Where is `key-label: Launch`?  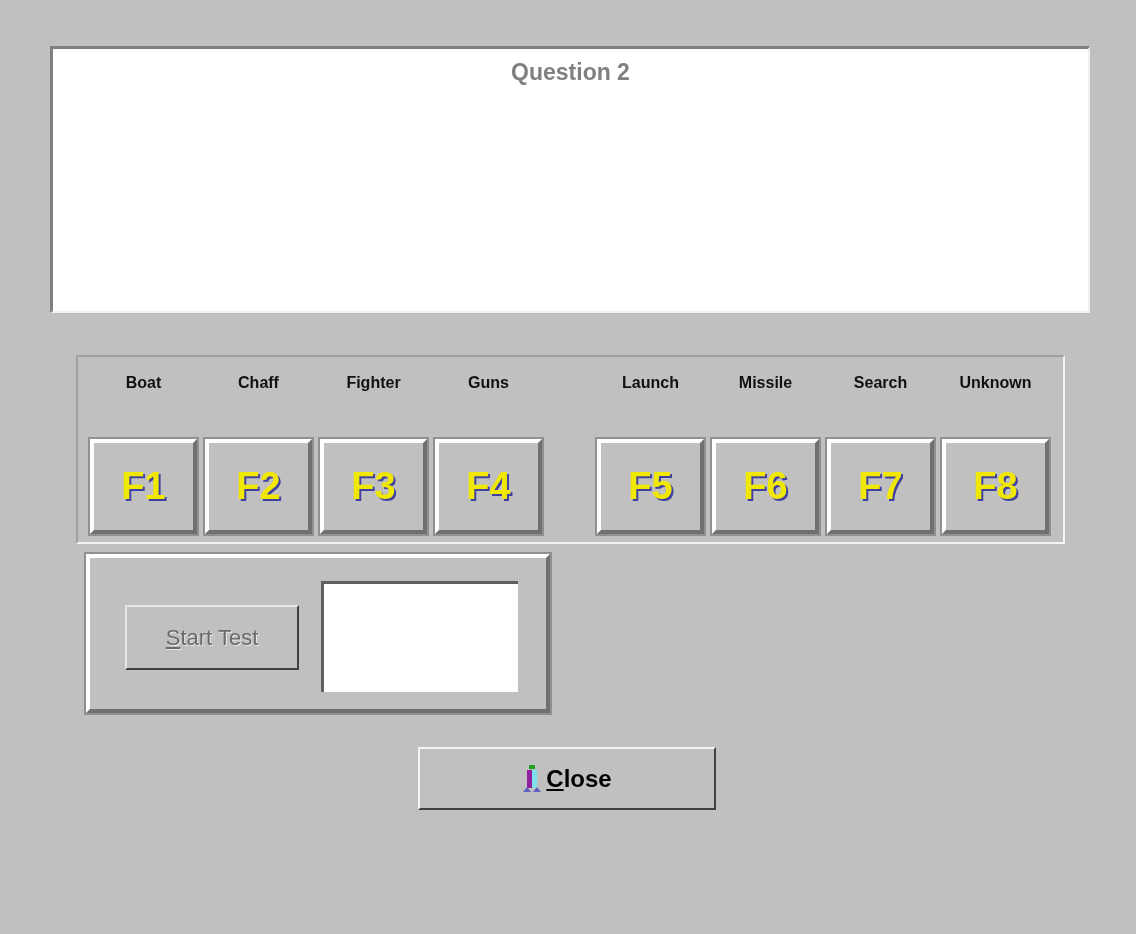 key-label: Launch is located at coordinates (650, 383).